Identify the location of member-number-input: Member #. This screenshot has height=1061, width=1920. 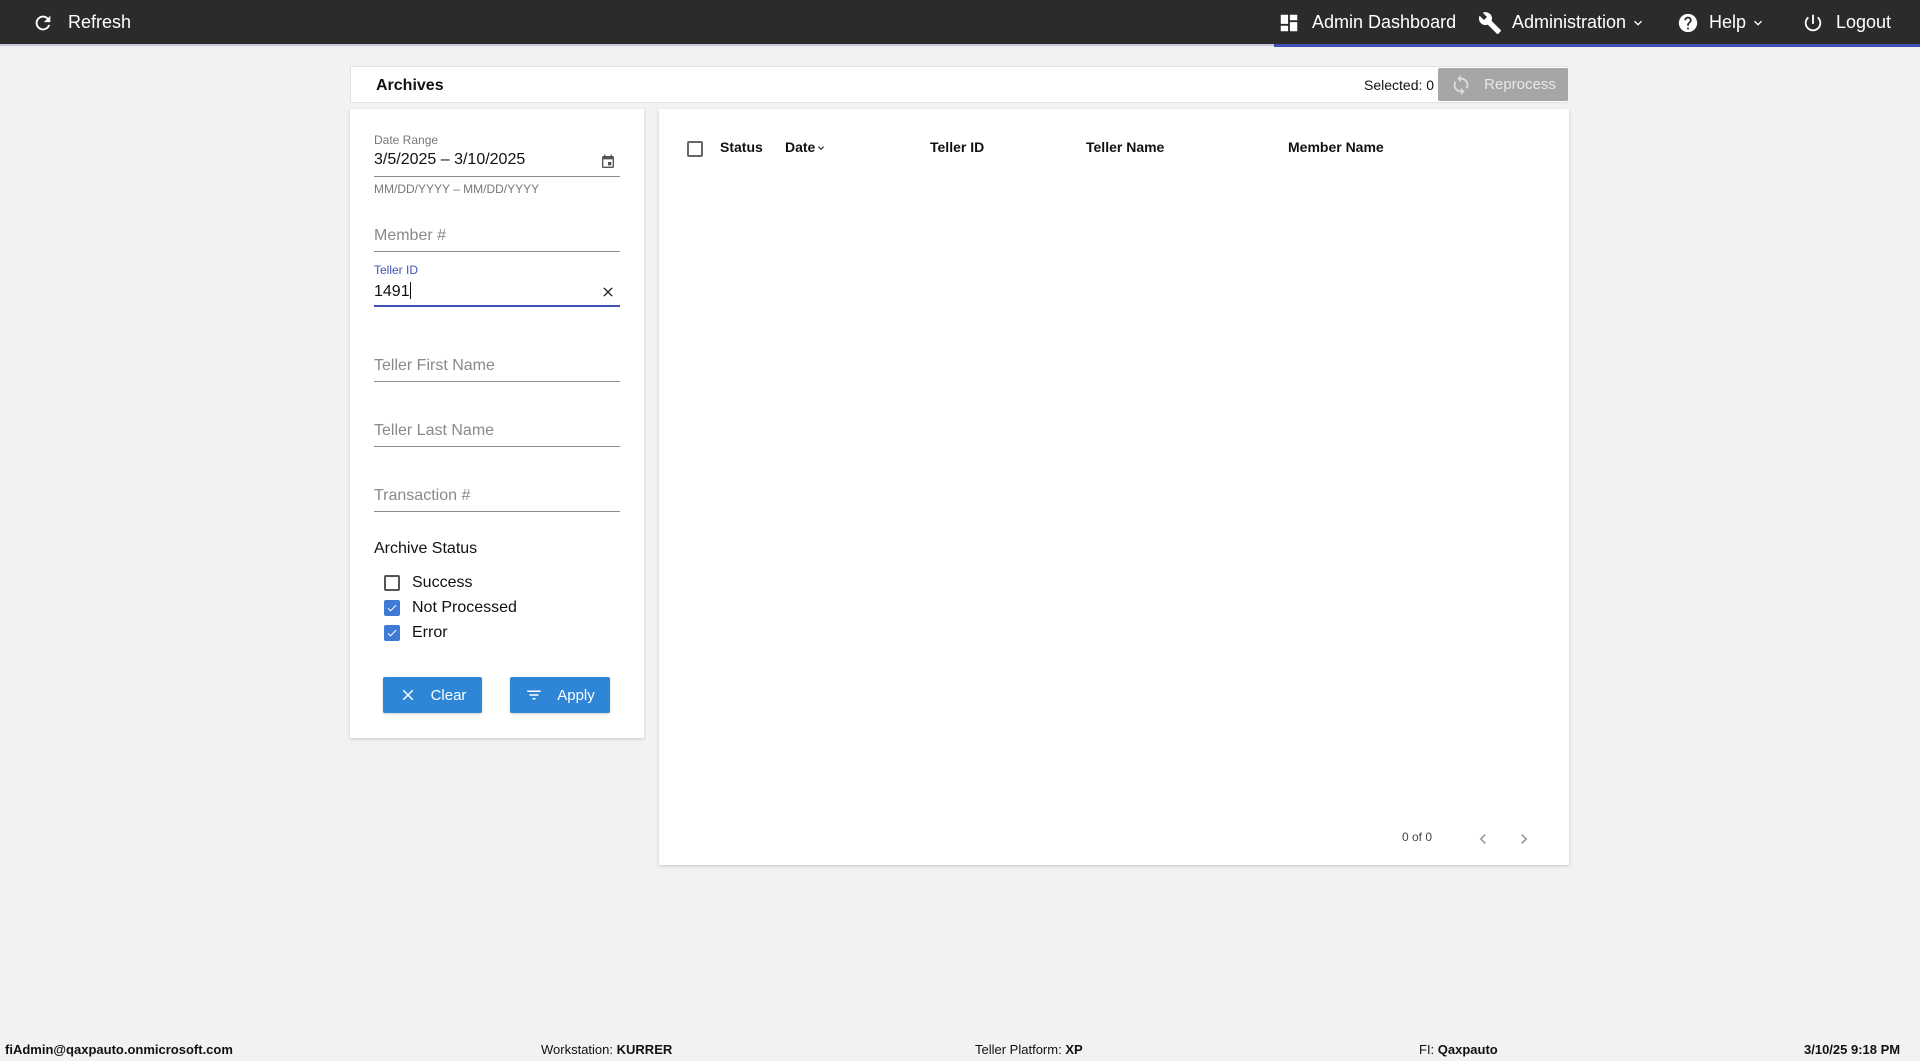
(410, 236).